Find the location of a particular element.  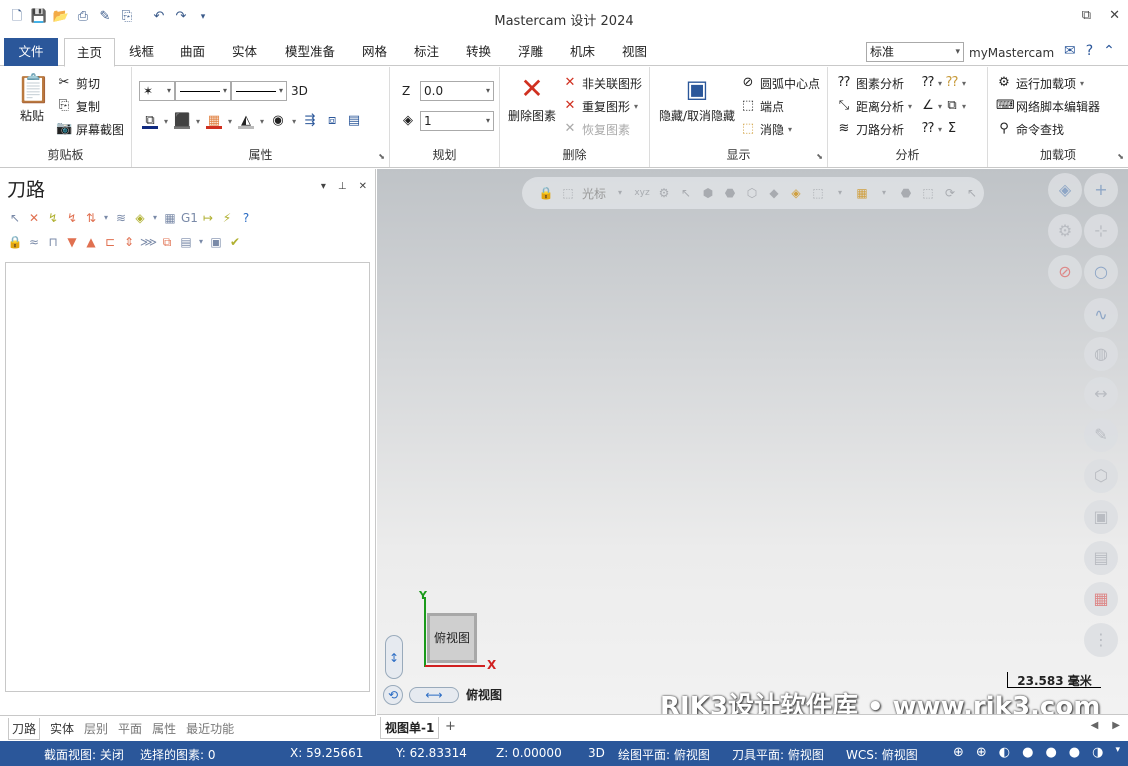

rotate-icon: ⟲ is located at coordinates (393, 695).